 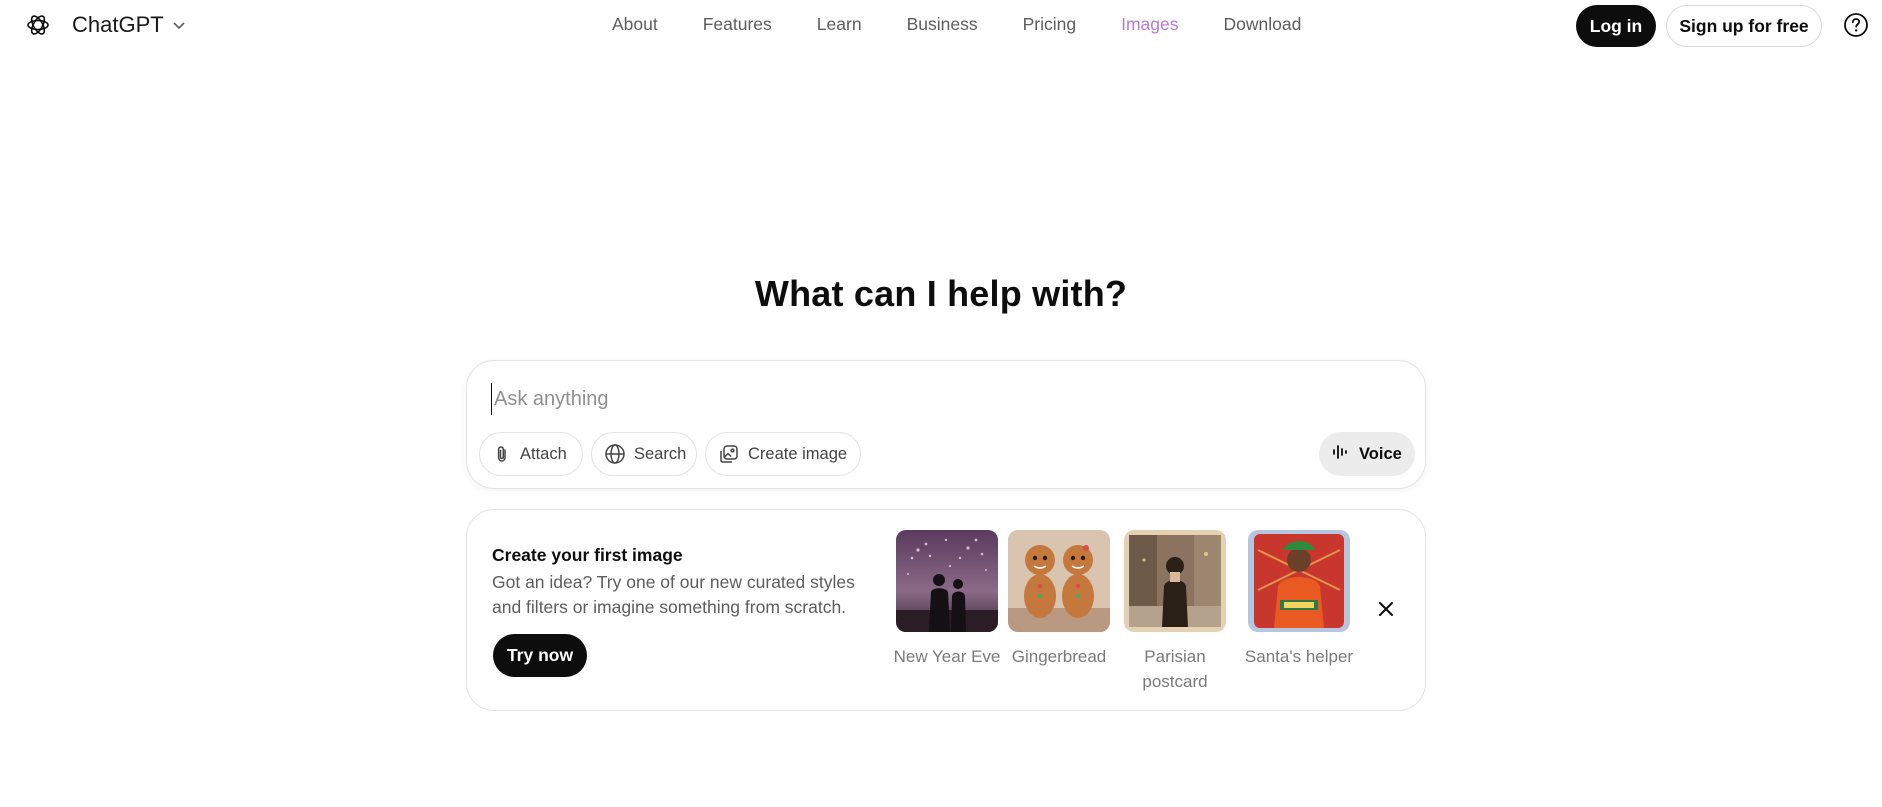 What do you see at coordinates (1299, 656) in the screenshot?
I see `style-label-santas-helper: Santa's helper` at bounding box center [1299, 656].